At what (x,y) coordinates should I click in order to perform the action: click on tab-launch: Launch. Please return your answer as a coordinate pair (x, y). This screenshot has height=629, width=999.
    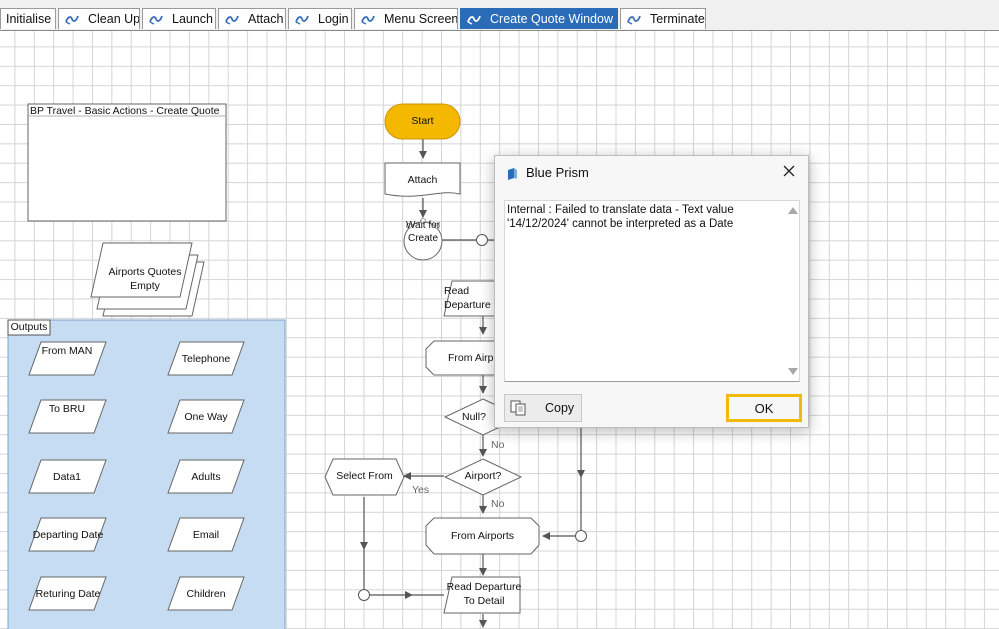
    Looking at the image, I should click on (179, 18).